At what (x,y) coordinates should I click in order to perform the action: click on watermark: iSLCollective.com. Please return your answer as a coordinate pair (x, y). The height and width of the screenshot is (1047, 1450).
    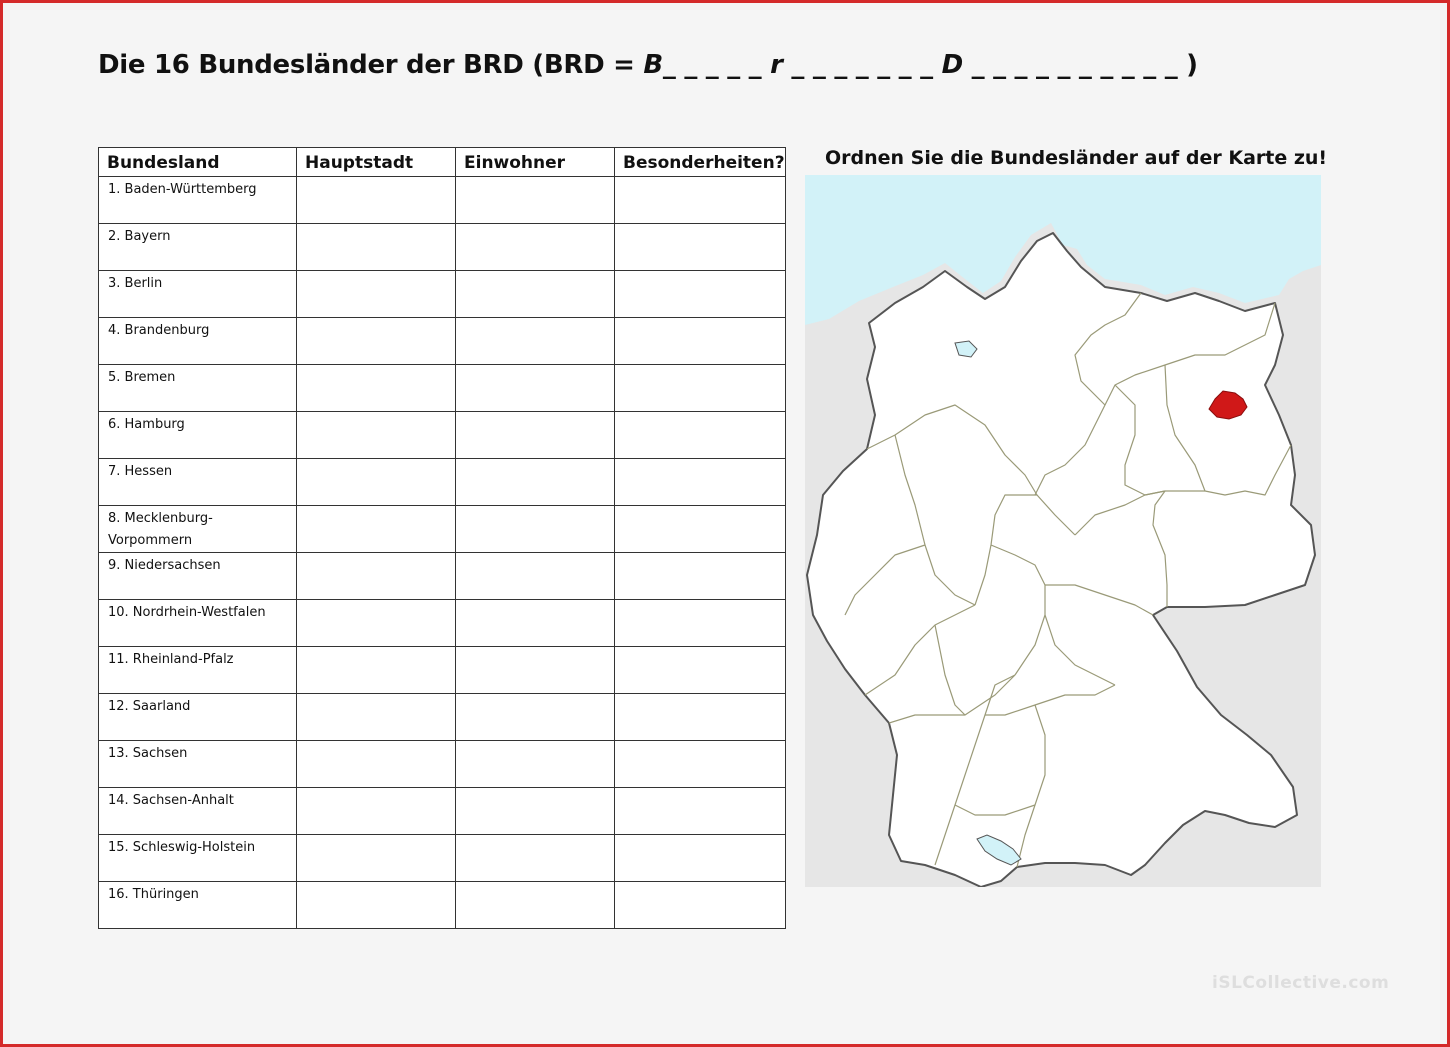
    Looking at the image, I should click on (1301, 983).